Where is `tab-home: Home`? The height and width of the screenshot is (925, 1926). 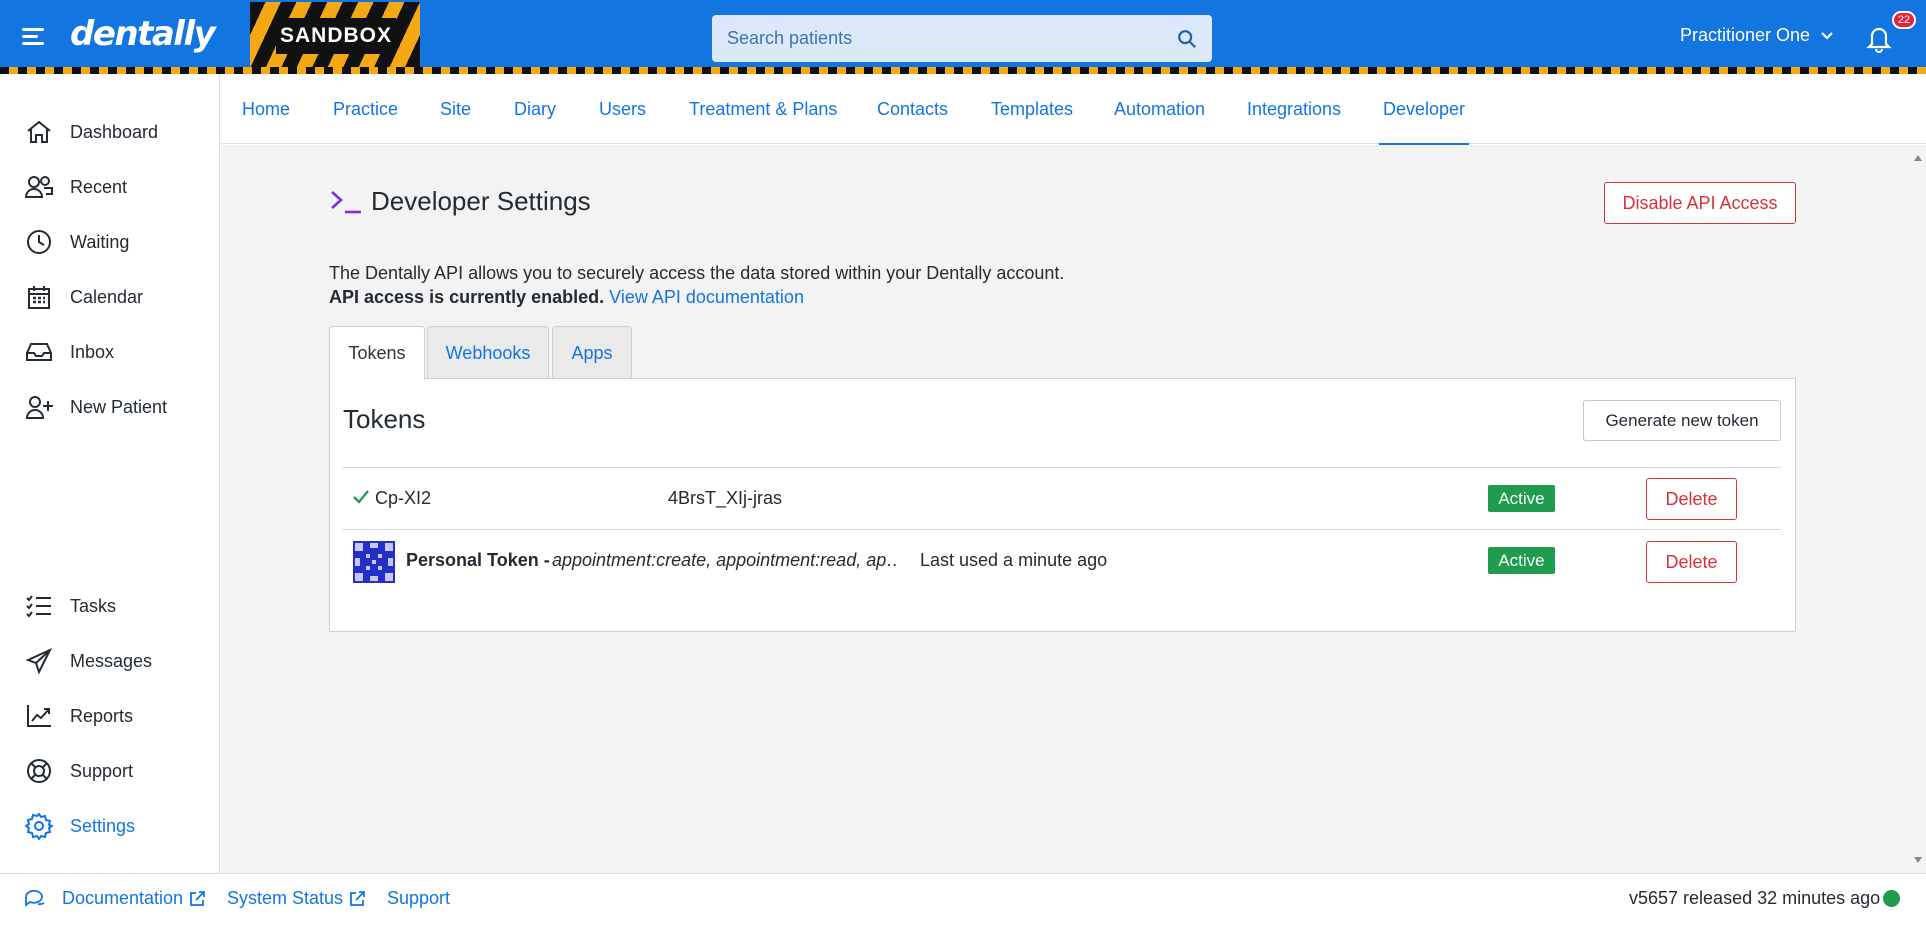 tab-home: Home is located at coordinates (266, 109).